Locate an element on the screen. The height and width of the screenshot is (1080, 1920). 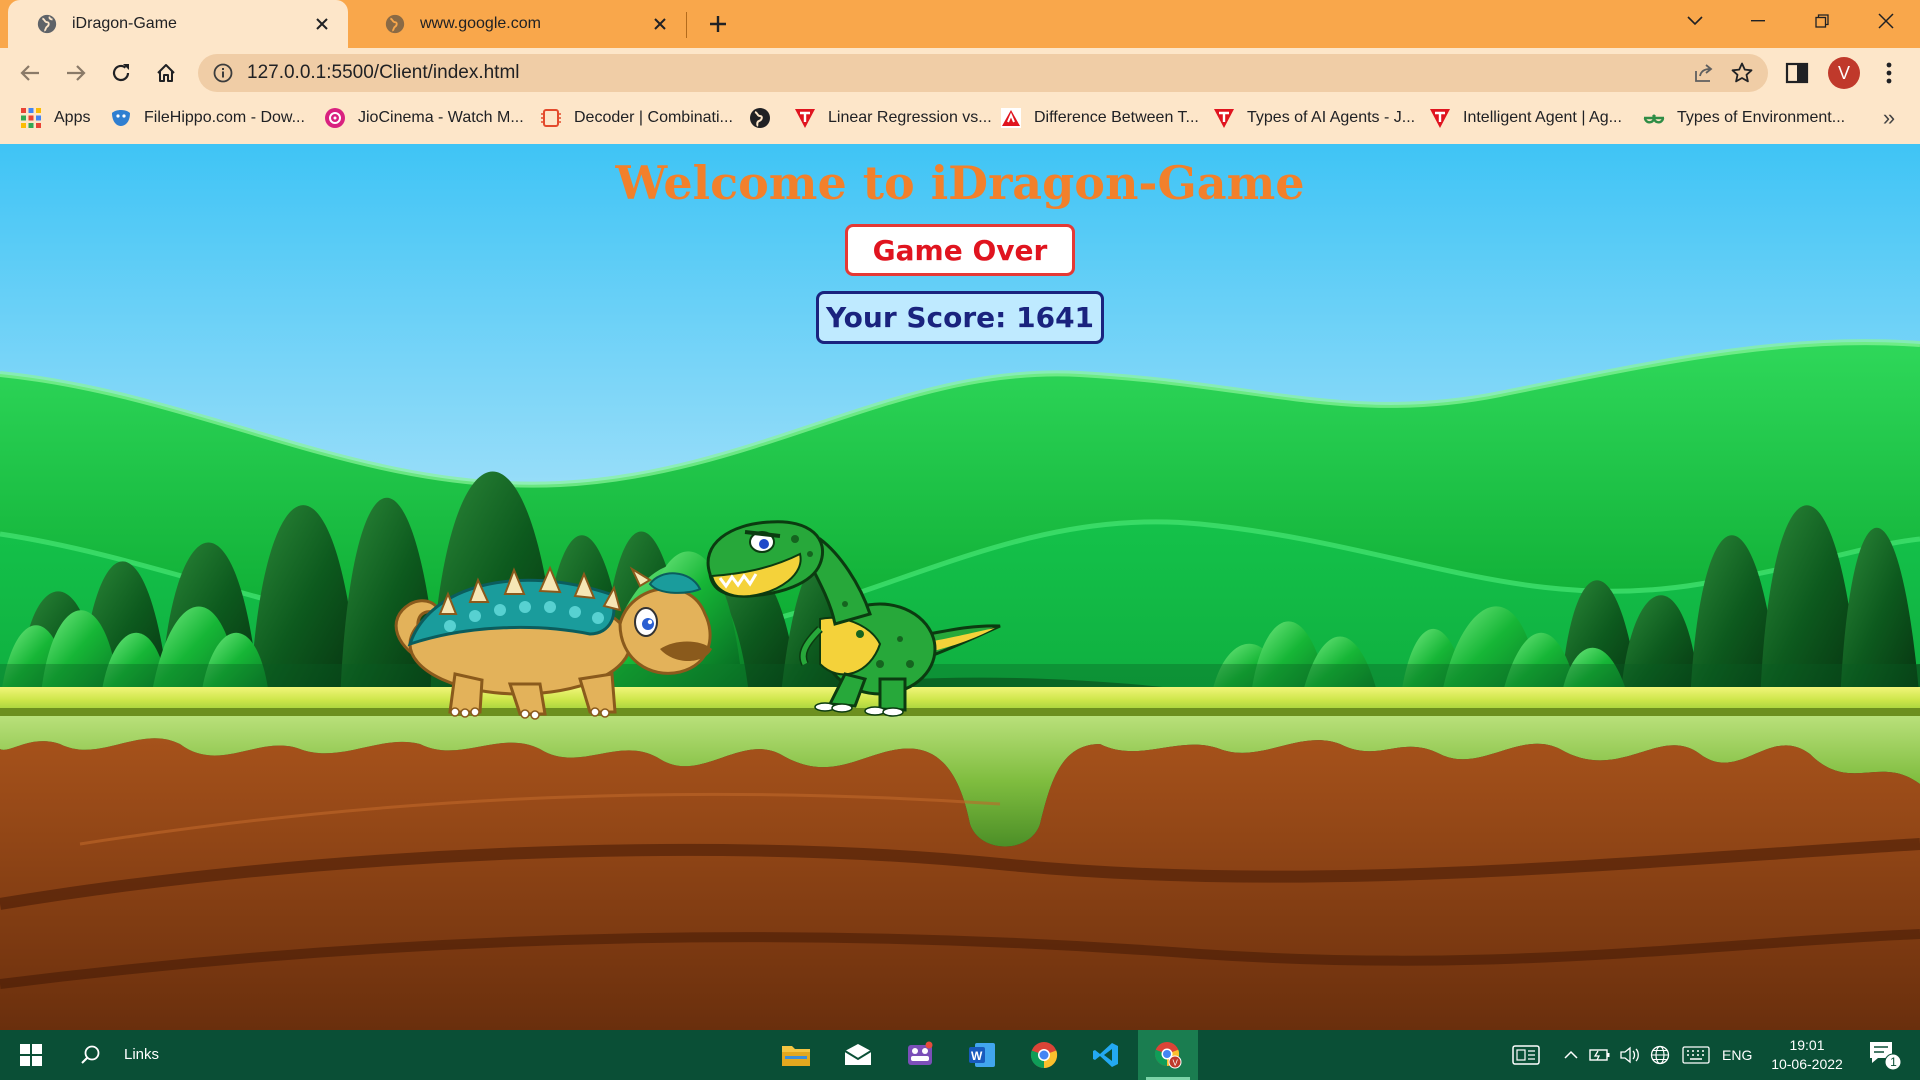
windows-logo-icon is located at coordinates (31, 1055).